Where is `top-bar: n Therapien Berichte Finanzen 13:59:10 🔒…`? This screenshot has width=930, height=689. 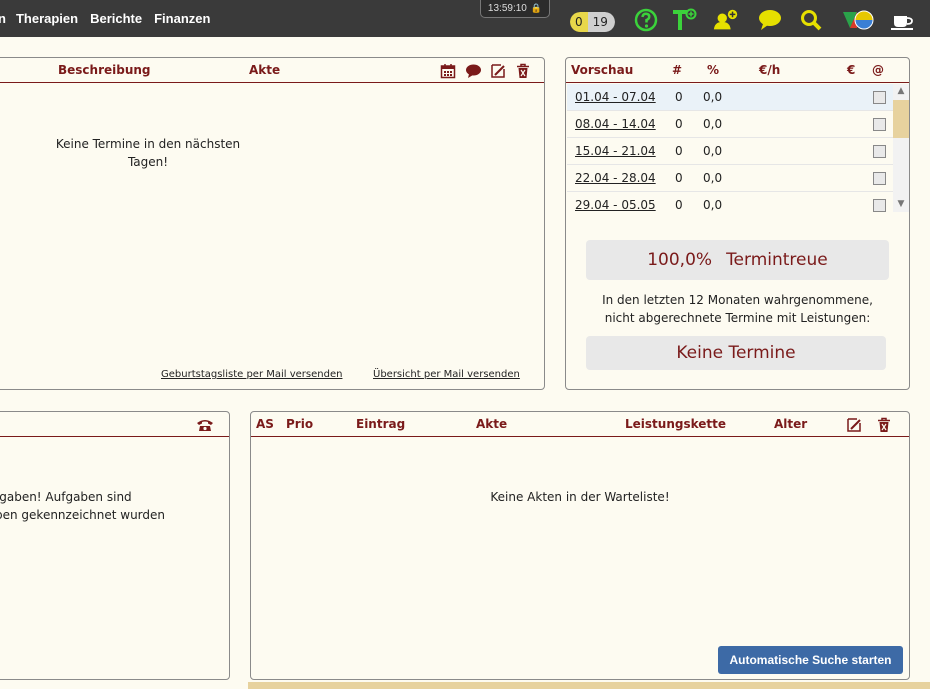 top-bar: n Therapien Berichte Finanzen 13:59:10 🔒… is located at coordinates (465, 18).